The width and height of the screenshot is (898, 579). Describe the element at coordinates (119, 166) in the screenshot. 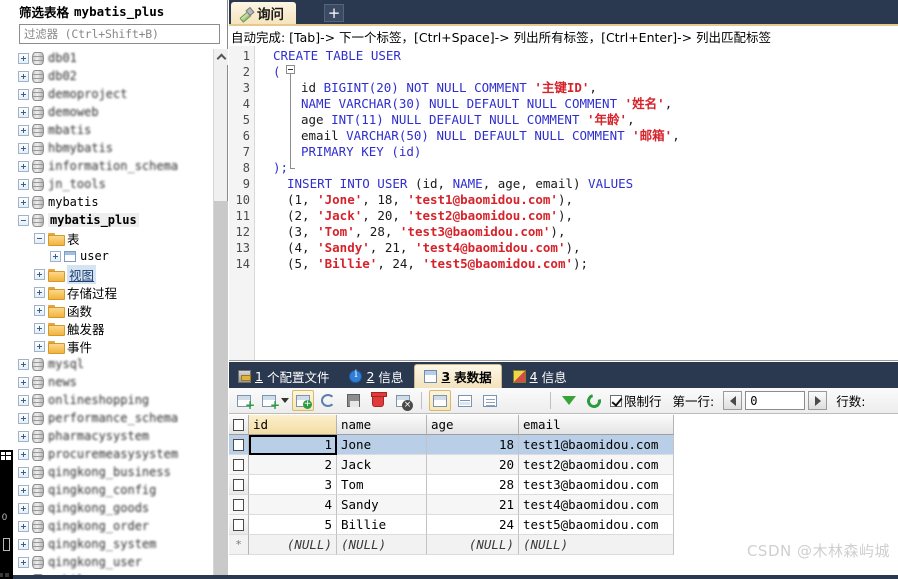

I see `tree-node-information_schema: information_schema` at that location.